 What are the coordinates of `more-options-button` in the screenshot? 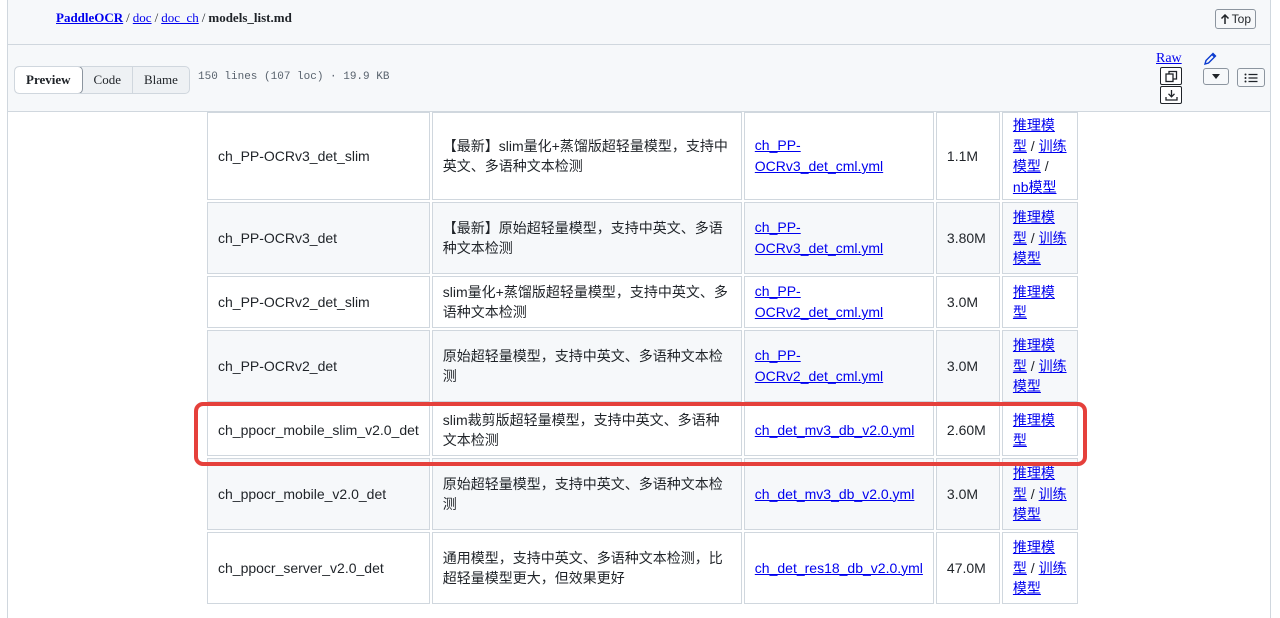 It's located at (1216, 76).